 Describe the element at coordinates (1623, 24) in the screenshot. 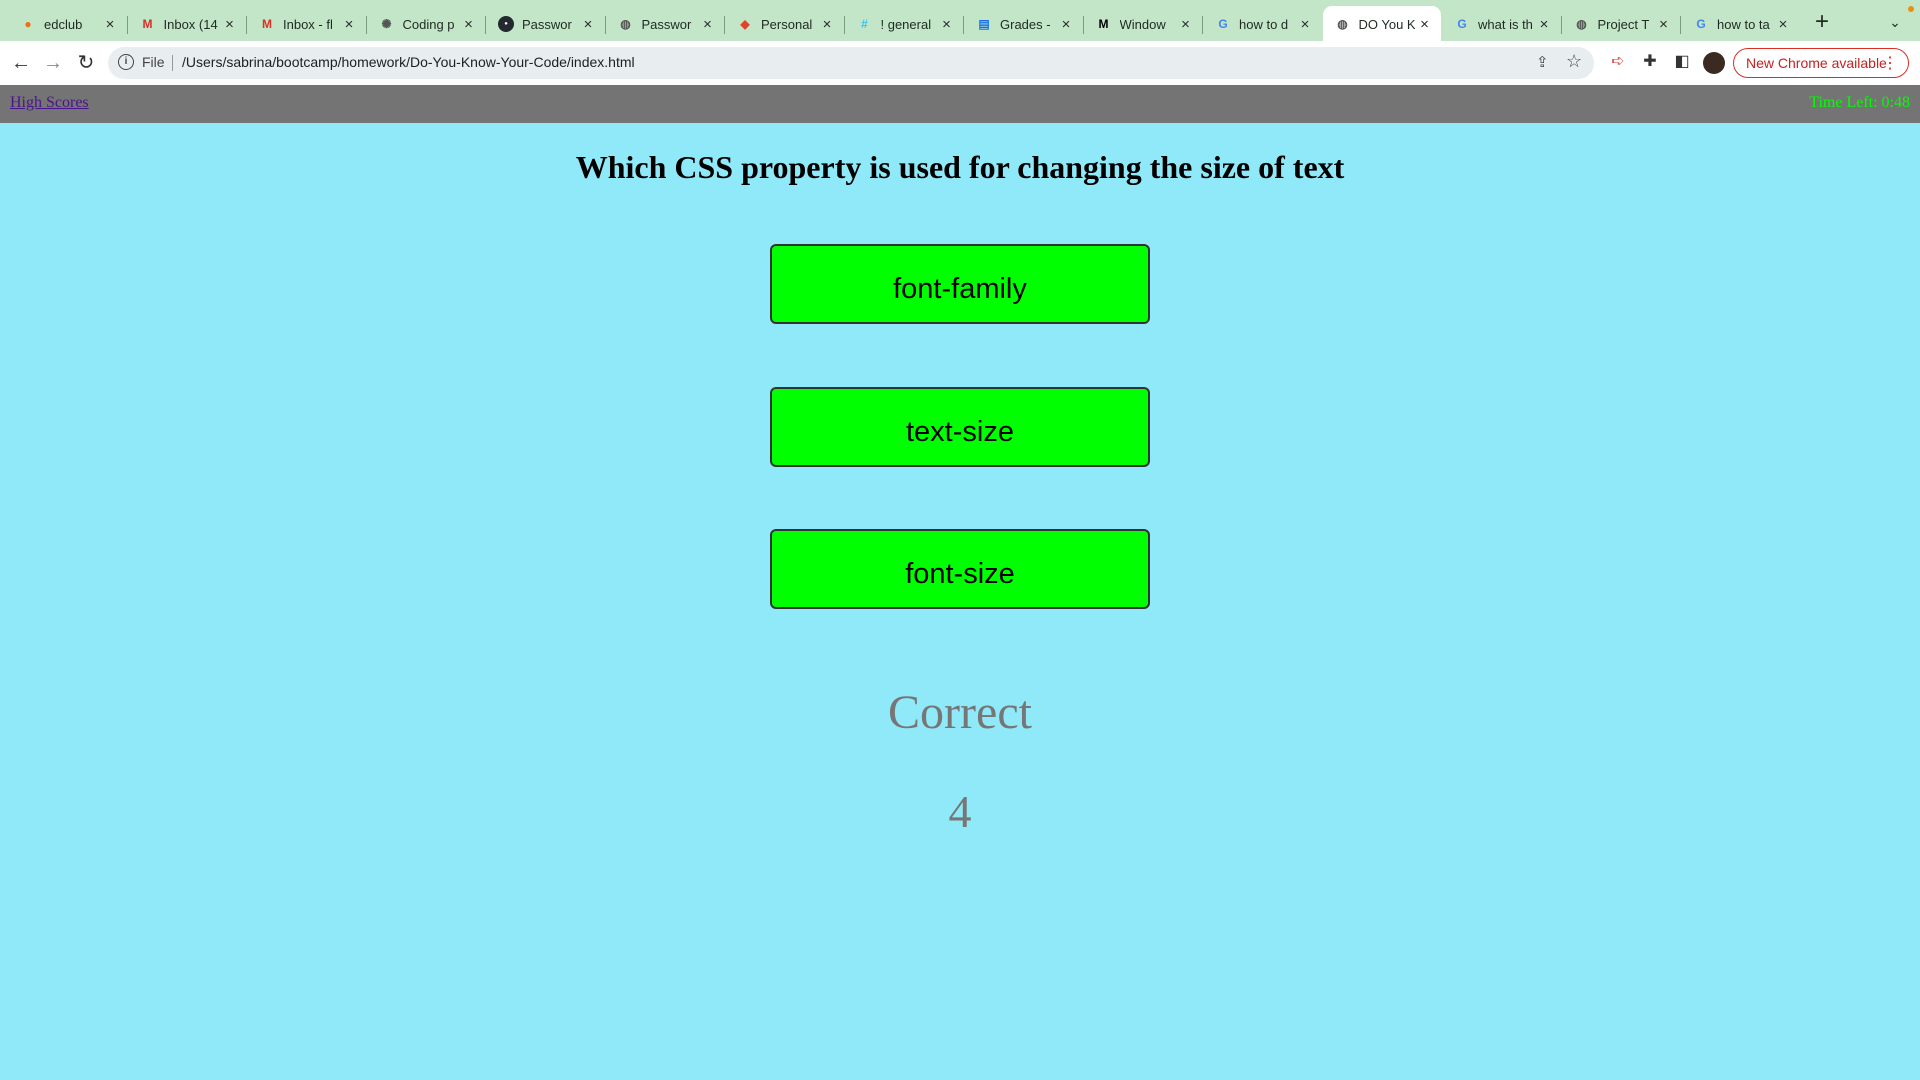

I see `tab-title: Project T` at that location.